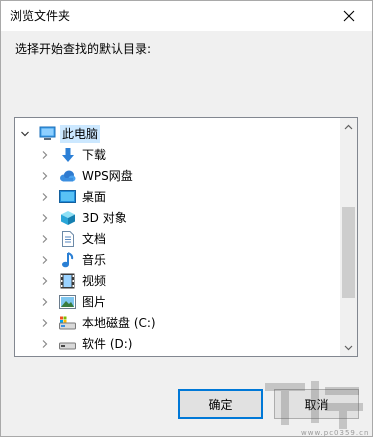 The height and width of the screenshot is (437, 373). I want to click on close-button, so click(349, 16).